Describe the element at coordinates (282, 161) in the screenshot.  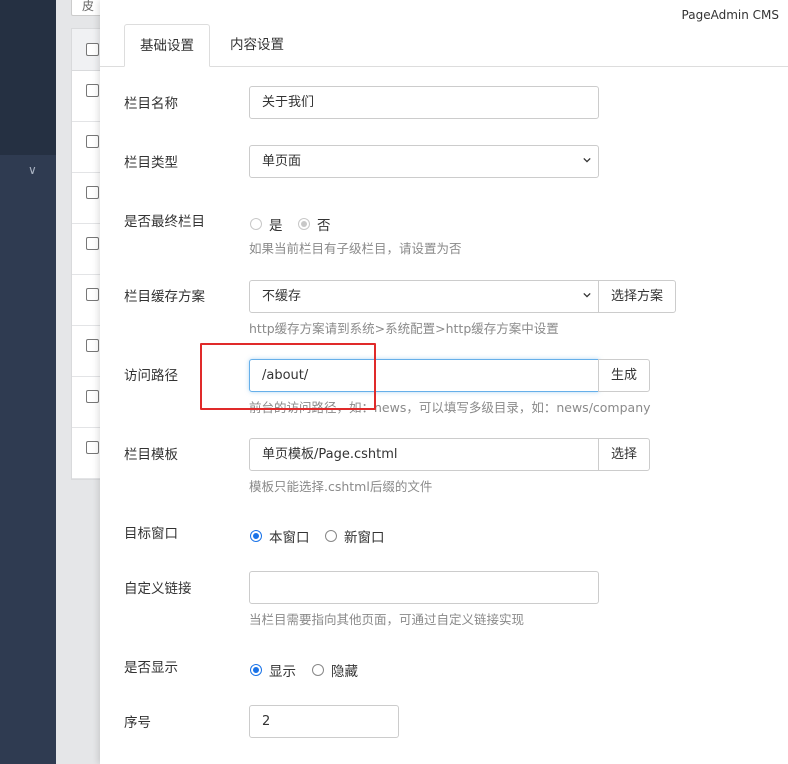
I see `type-select-value: 单页面` at that location.